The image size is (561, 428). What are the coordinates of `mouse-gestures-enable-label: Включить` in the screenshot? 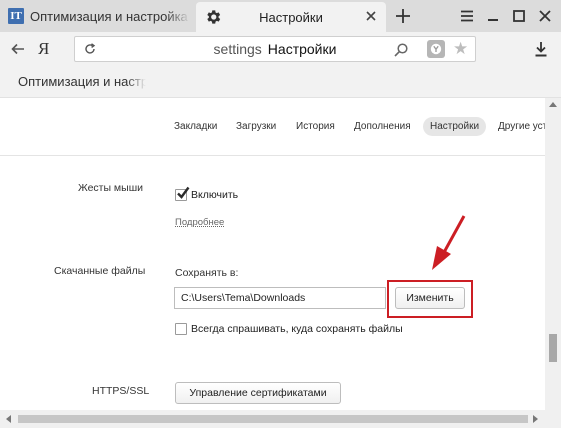 It's located at (214, 195).